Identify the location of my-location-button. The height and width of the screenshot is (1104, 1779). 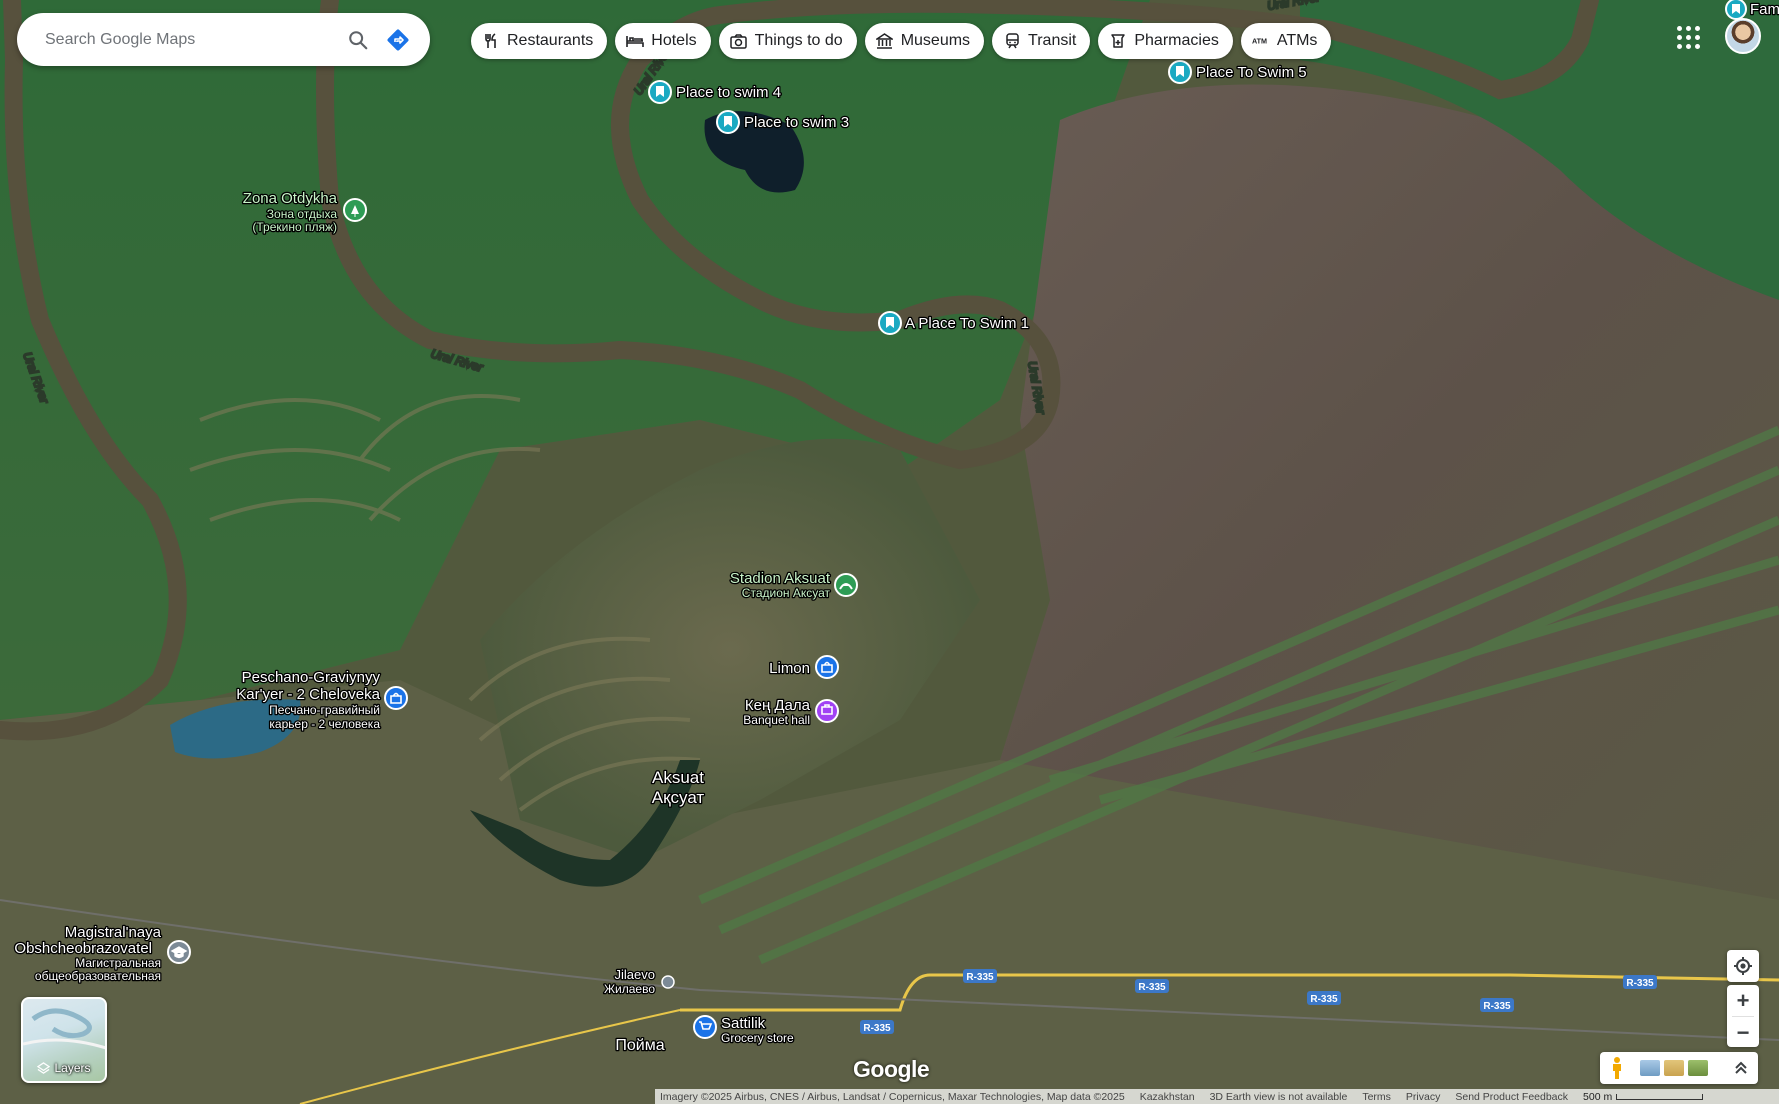
(1743, 966).